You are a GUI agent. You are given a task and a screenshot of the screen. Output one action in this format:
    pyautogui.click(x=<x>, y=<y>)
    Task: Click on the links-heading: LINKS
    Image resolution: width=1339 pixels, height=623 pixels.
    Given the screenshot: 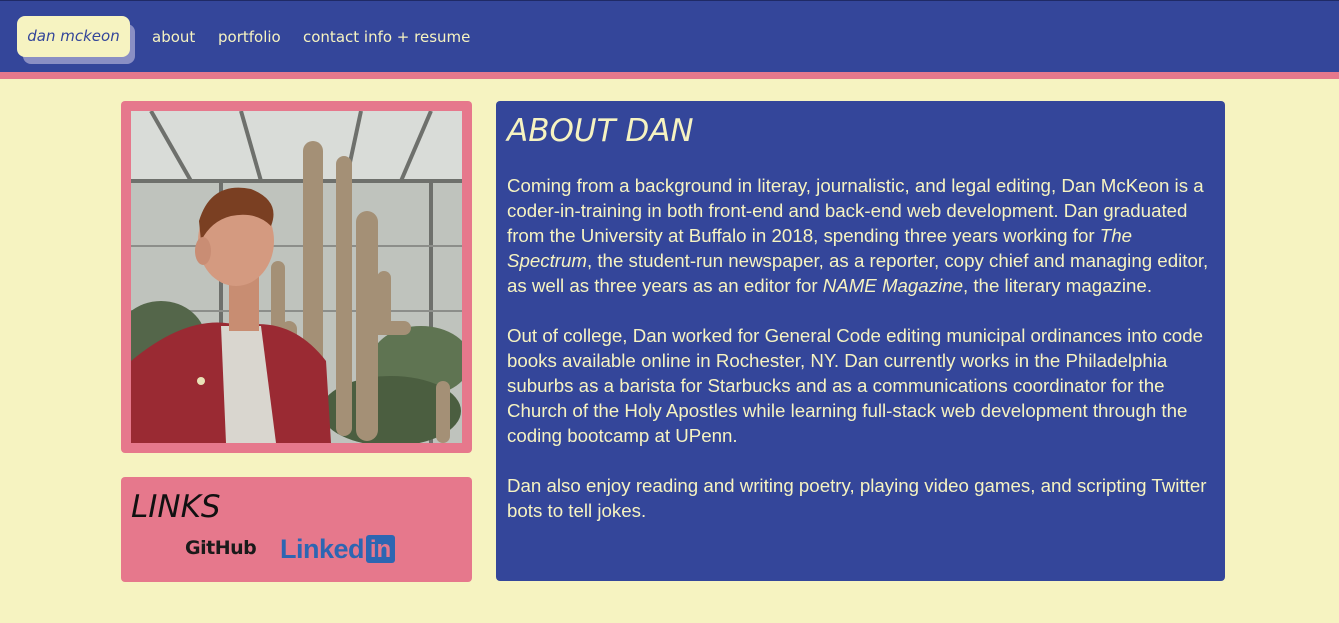 What is the action you would take?
    pyautogui.click(x=176, y=507)
    